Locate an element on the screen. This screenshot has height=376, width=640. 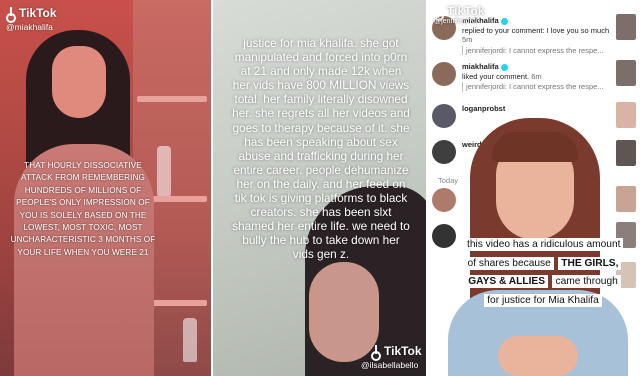
creator-handle: @jenniferjordi is located at coordinates (455, 21).